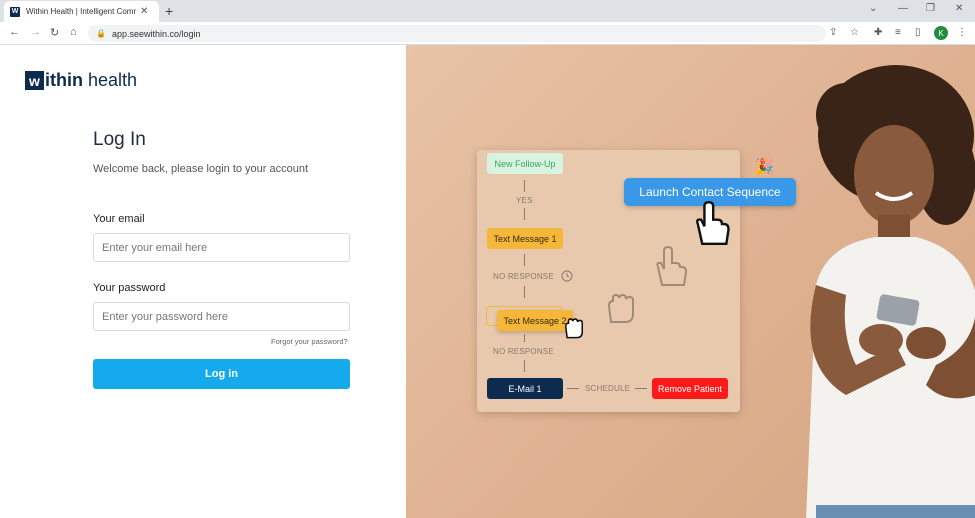 The width and height of the screenshot is (975, 518). I want to click on home-icon: ⌂, so click(73, 32).